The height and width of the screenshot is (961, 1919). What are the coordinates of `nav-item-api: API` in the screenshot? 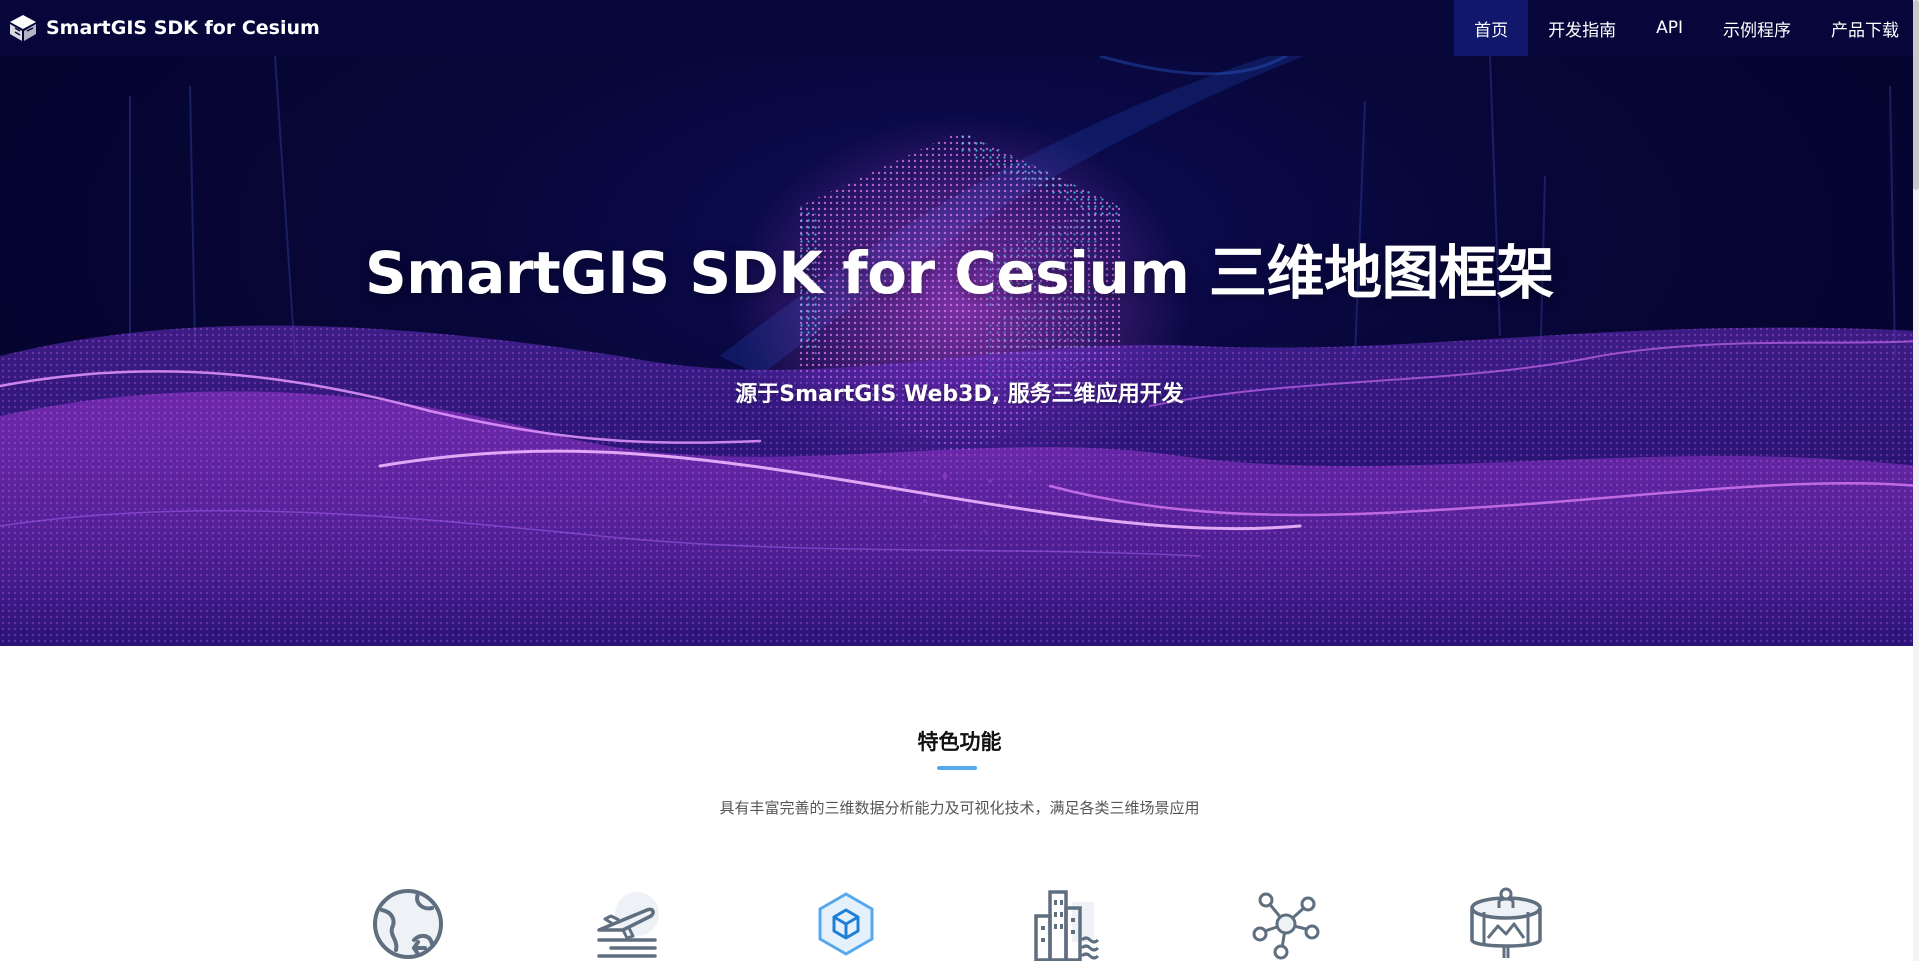 It's located at (1669, 28).